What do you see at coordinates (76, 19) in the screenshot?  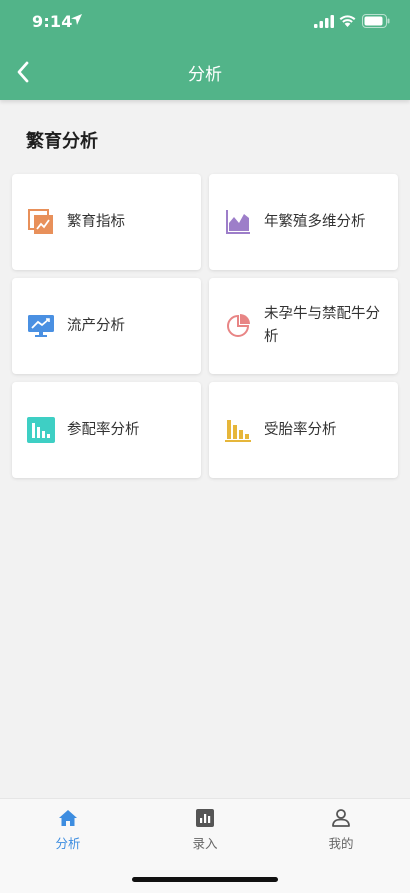 I see `location-arrow-icon` at bounding box center [76, 19].